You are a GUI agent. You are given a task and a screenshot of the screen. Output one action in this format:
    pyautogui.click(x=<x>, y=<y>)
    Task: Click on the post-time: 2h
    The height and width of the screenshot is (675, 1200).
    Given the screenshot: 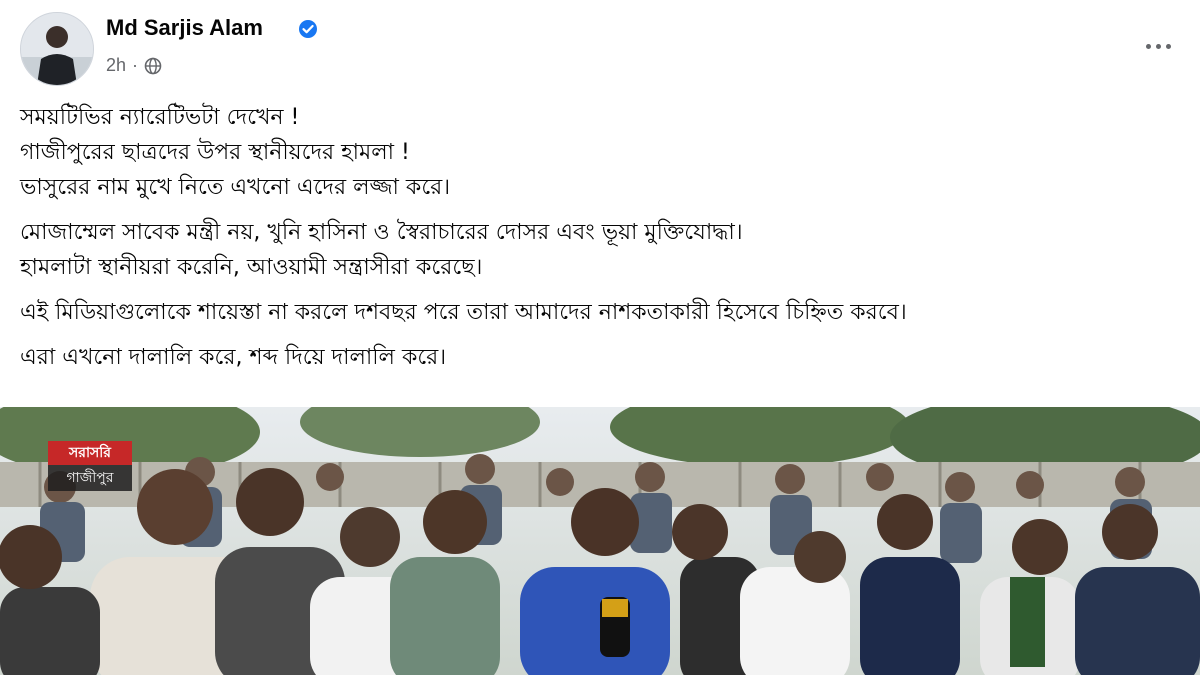 What is the action you would take?
    pyautogui.click(x=116, y=65)
    